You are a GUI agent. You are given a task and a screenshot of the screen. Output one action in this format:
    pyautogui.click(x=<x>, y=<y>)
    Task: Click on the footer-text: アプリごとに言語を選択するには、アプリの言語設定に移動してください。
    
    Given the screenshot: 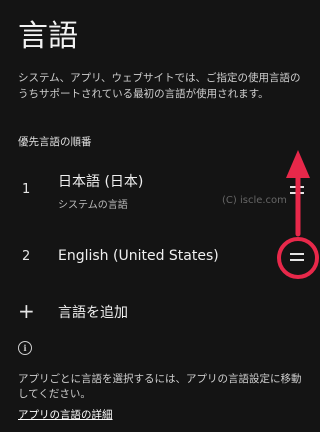 What is the action you would take?
    pyautogui.click(x=160, y=386)
    